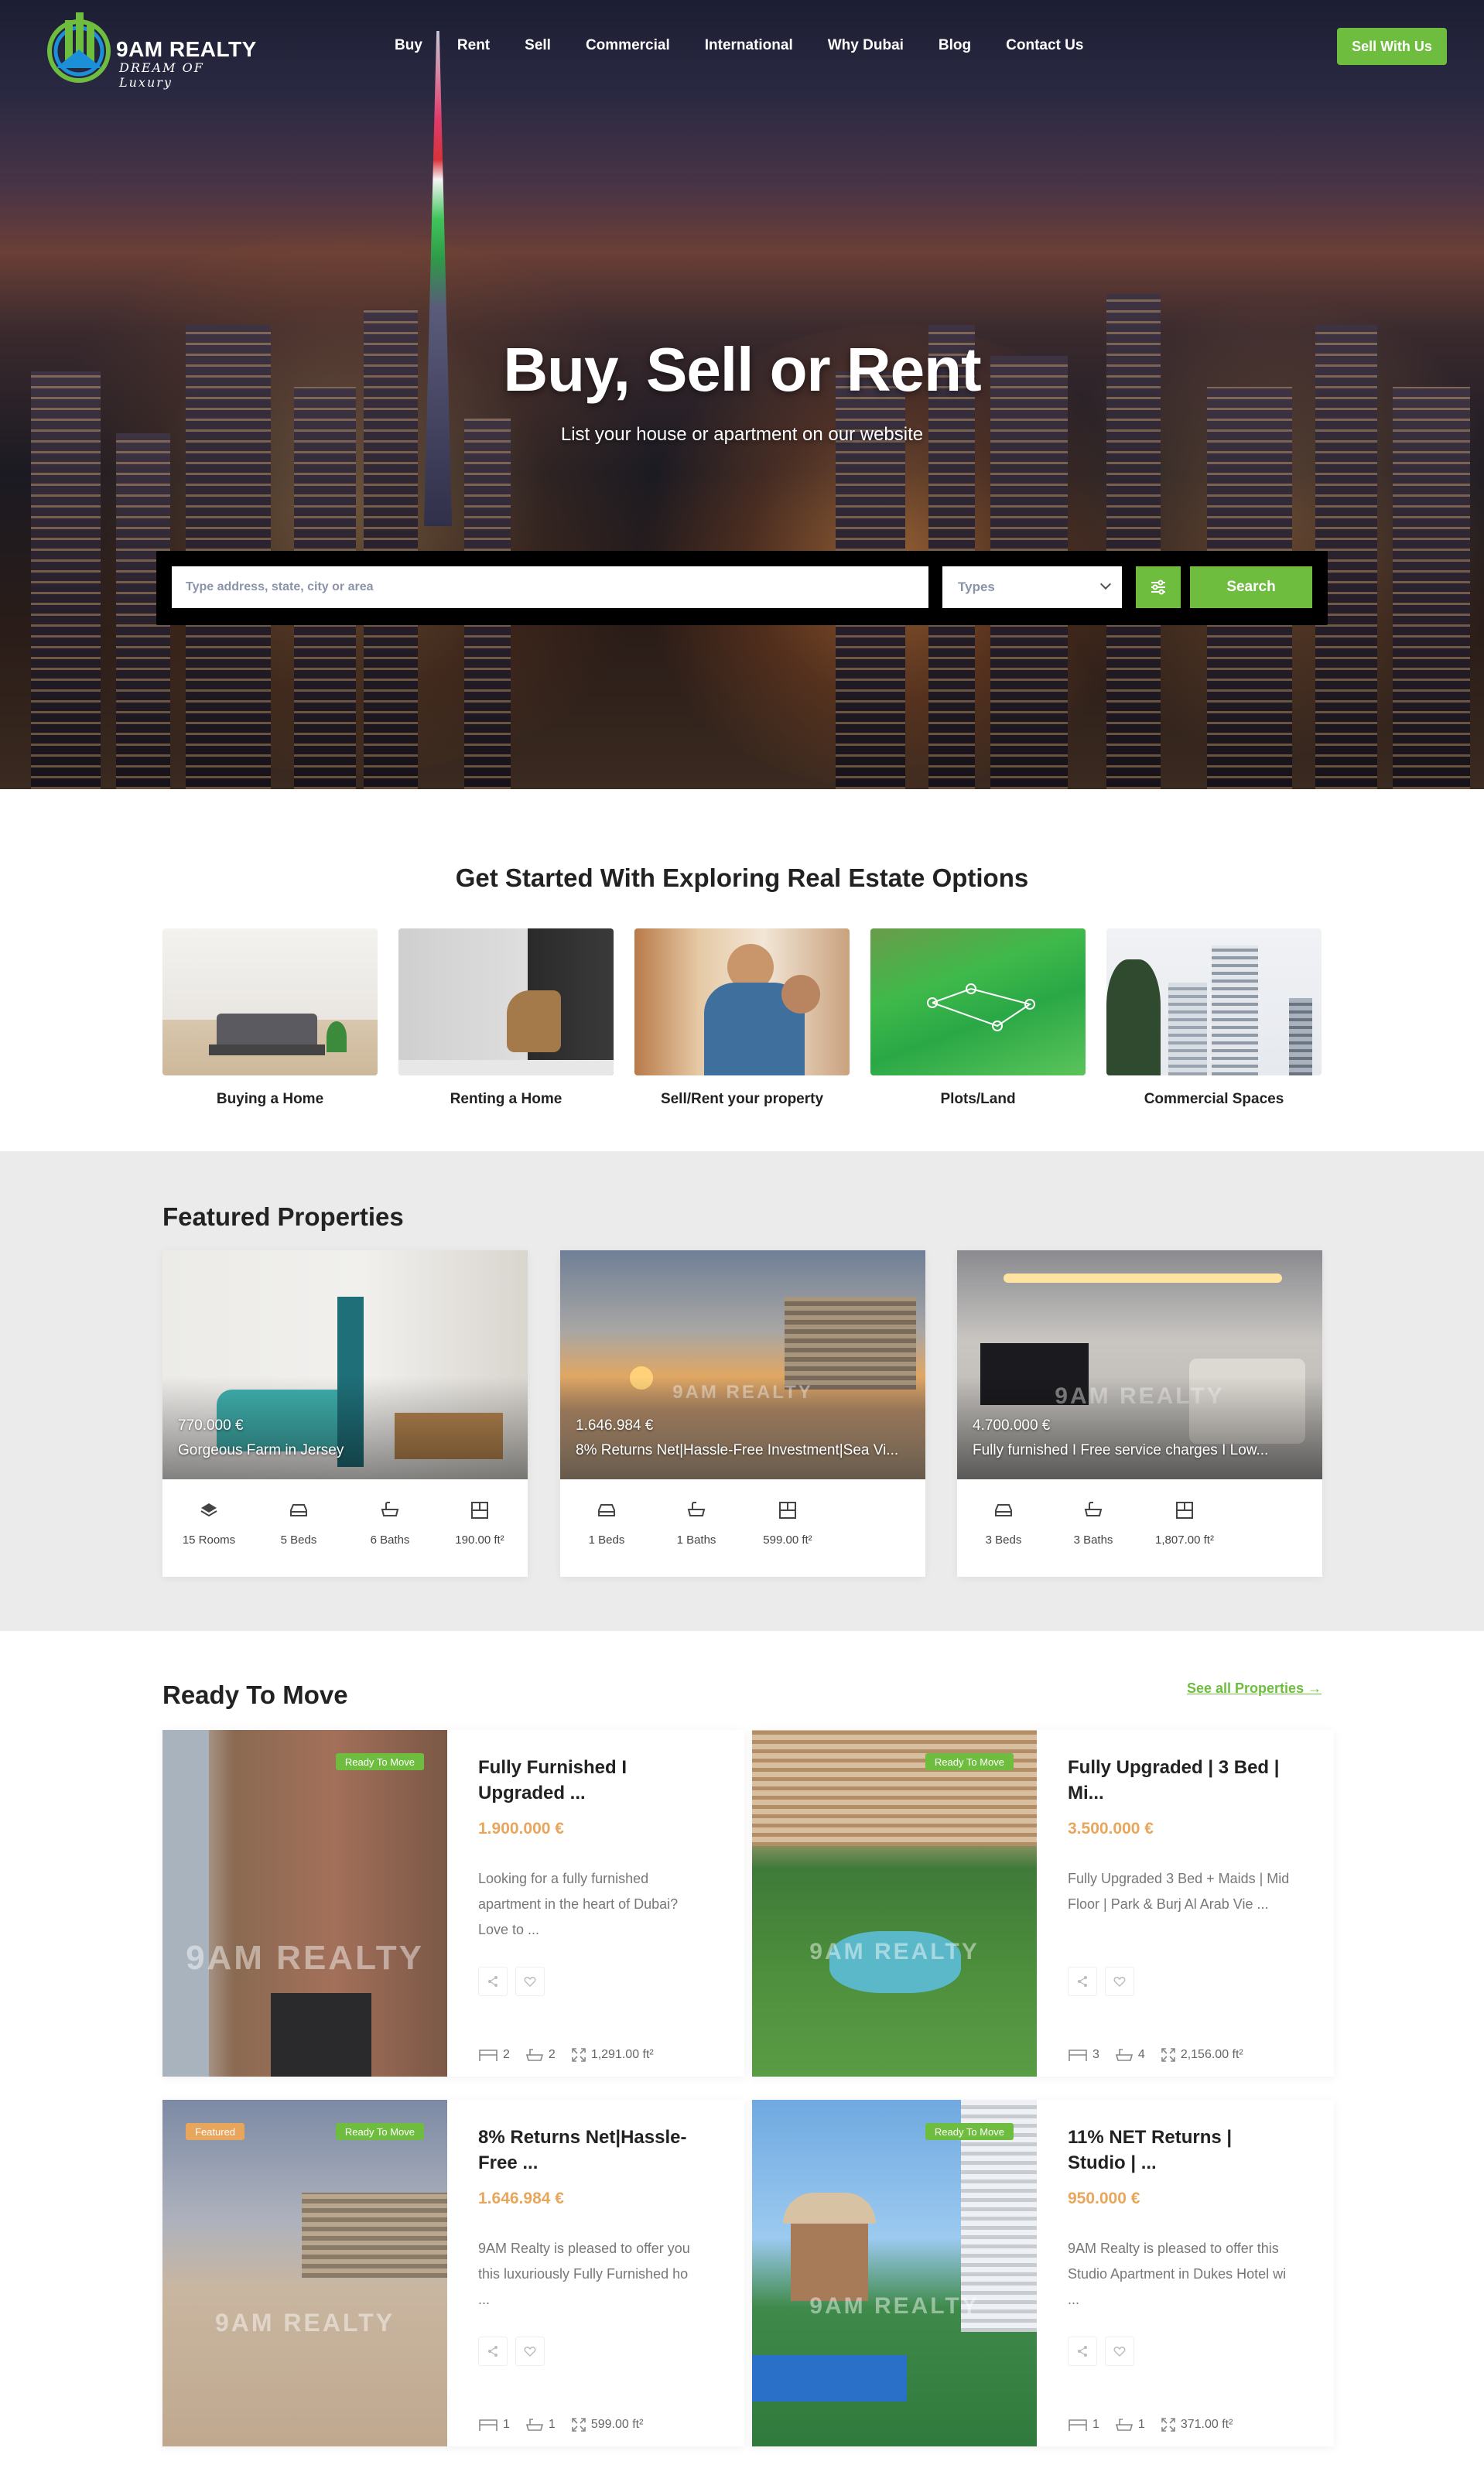 The height and width of the screenshot is (2465, 1484). Describe the element at coordinates (550, 587) in the screenshot. I see `search-input` at that location.